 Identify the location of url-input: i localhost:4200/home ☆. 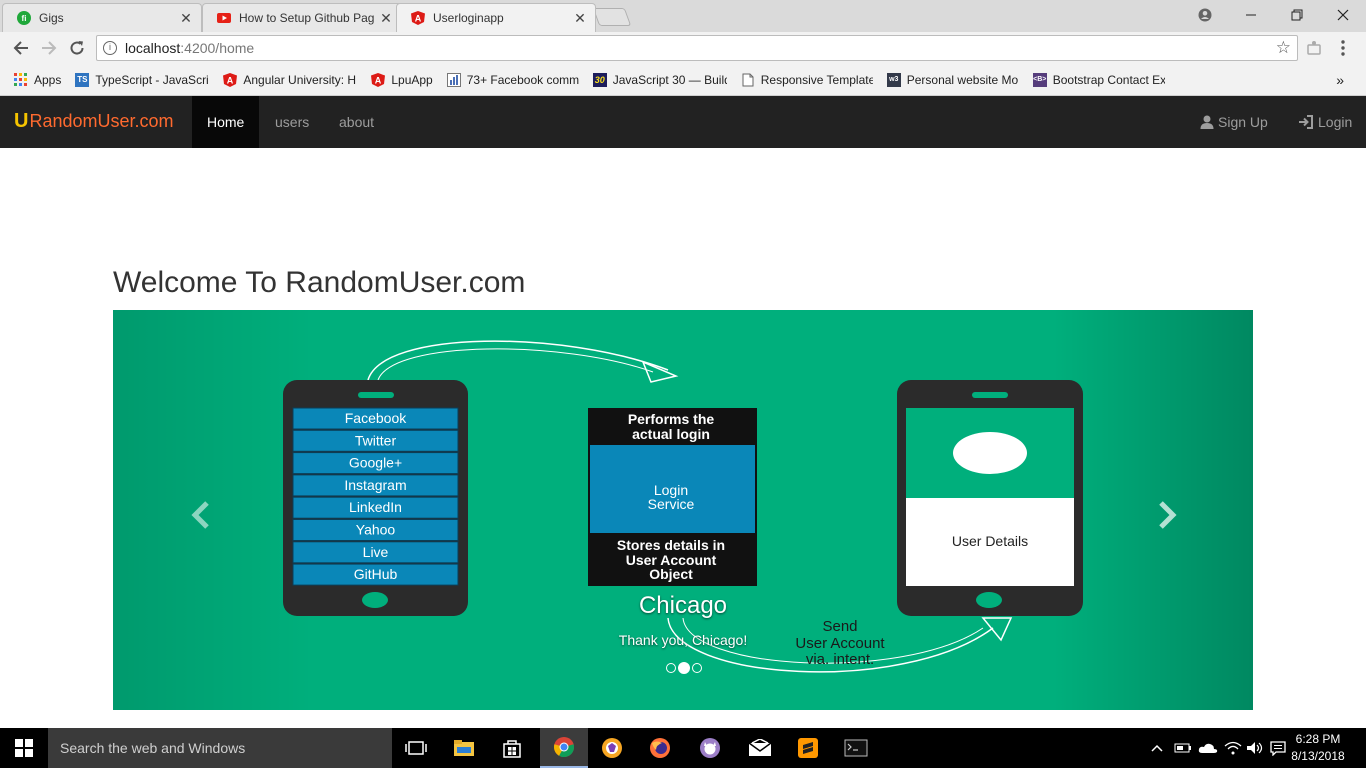
(697, 48).